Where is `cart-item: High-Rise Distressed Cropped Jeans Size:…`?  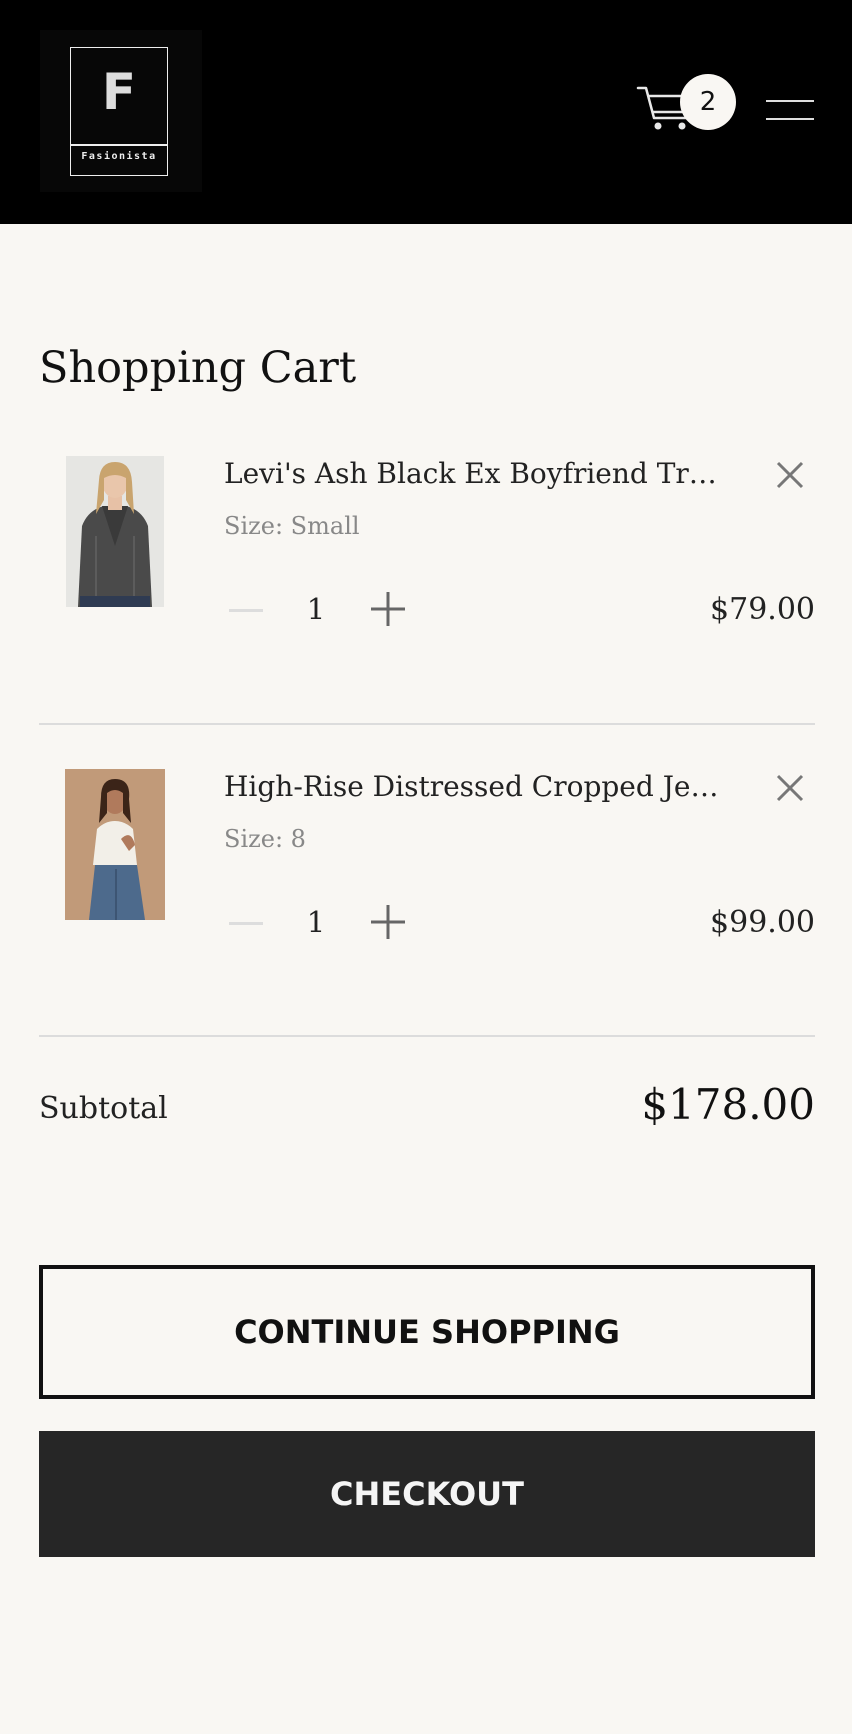
cart-item: High-Rise Distressed Cropped Jeans Size:… is located at coordinates (427, 869).